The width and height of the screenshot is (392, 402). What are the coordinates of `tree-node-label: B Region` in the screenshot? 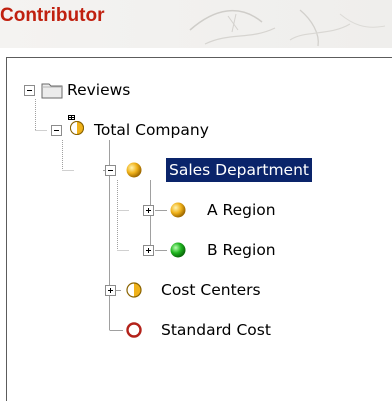 It's located at (241, 250).